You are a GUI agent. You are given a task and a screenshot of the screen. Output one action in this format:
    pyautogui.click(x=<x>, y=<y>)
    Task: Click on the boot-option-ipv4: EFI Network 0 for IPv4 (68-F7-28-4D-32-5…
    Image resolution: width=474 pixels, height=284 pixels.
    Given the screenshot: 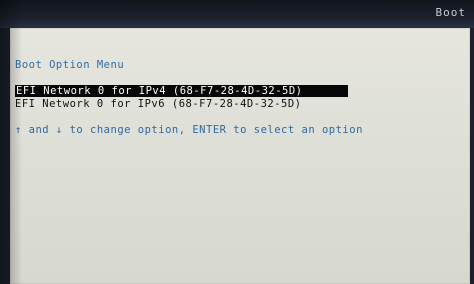 What is the action you would take?
    pyautogui.click(x=181, y=91)
    